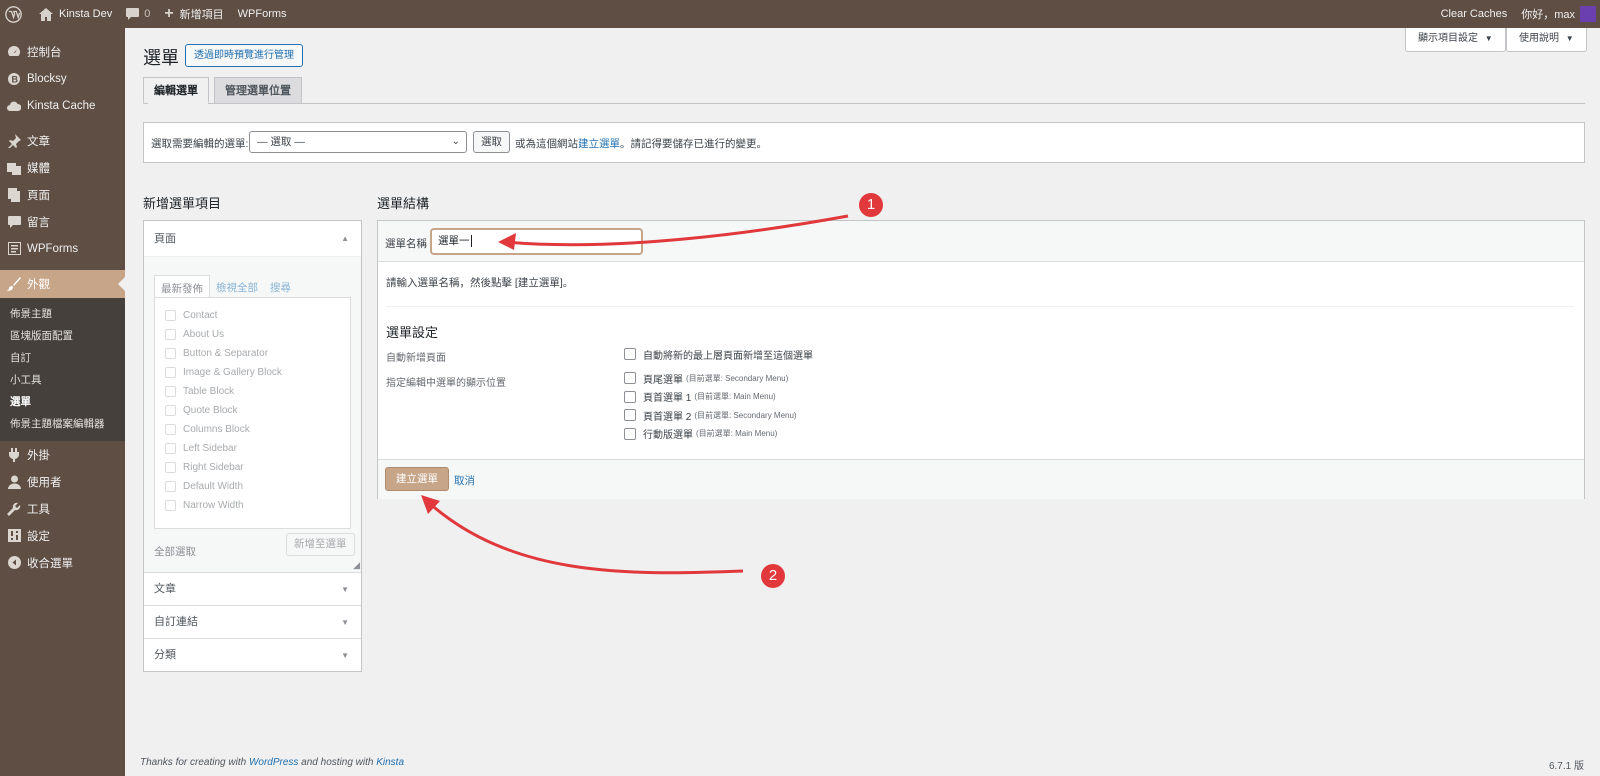 This screenshot has width=1600, height=776. What do you see at coordinates (194, 762) in the screenshot?
I see `footer-prefix: Thanks for creating with` at bounding box center [194, 762].